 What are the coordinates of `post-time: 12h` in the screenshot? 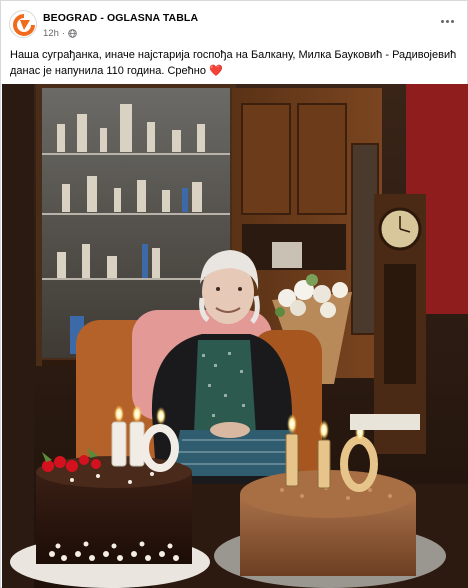 It's located at (51, 33).